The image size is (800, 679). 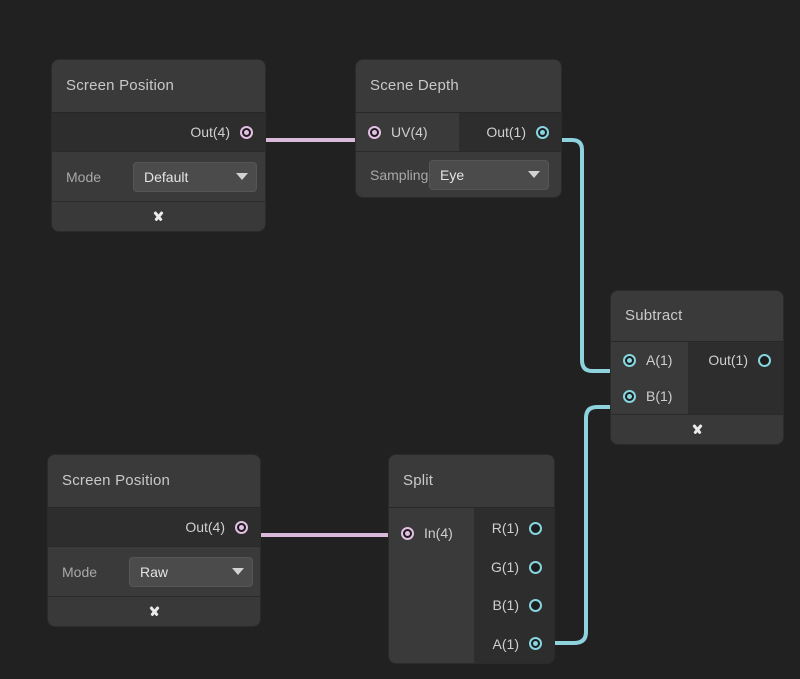 I want to click on output-column-spacer, so click(x=735, y=396).